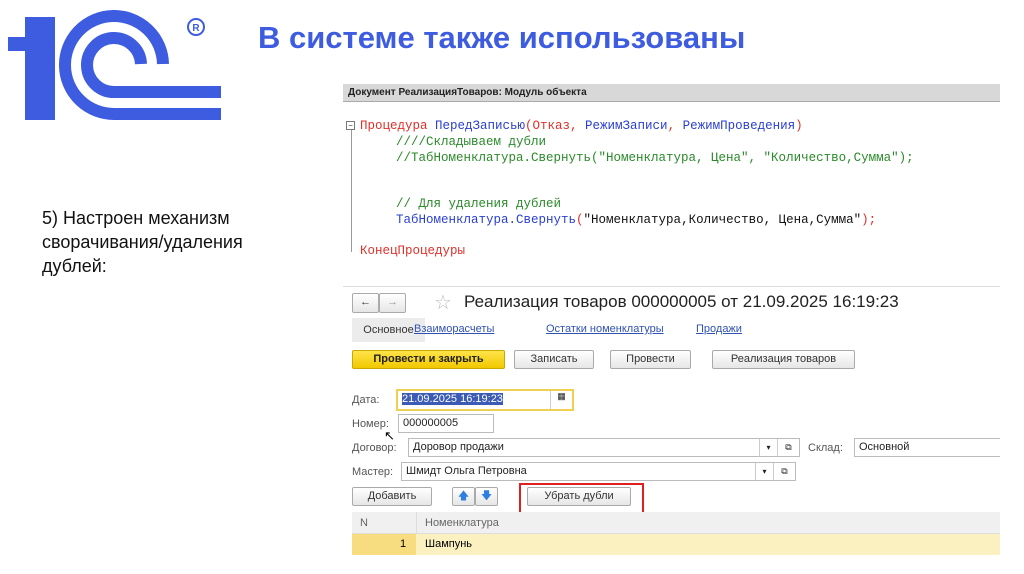 Image resolution: width=1024 pixels, height=574 pixels. I want to click on contract-label: Договор:, so click(374, 448).